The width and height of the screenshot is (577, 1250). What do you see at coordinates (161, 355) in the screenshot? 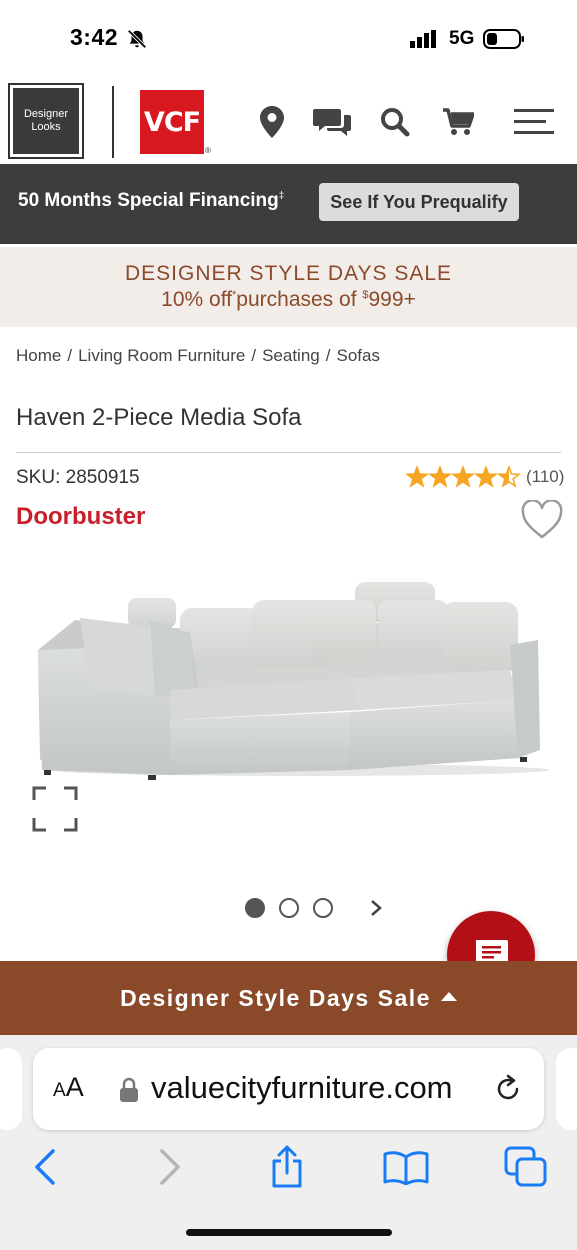
I see `breadcrumb-living-room: Living Room Furniture` at bounding box center [161, 355].